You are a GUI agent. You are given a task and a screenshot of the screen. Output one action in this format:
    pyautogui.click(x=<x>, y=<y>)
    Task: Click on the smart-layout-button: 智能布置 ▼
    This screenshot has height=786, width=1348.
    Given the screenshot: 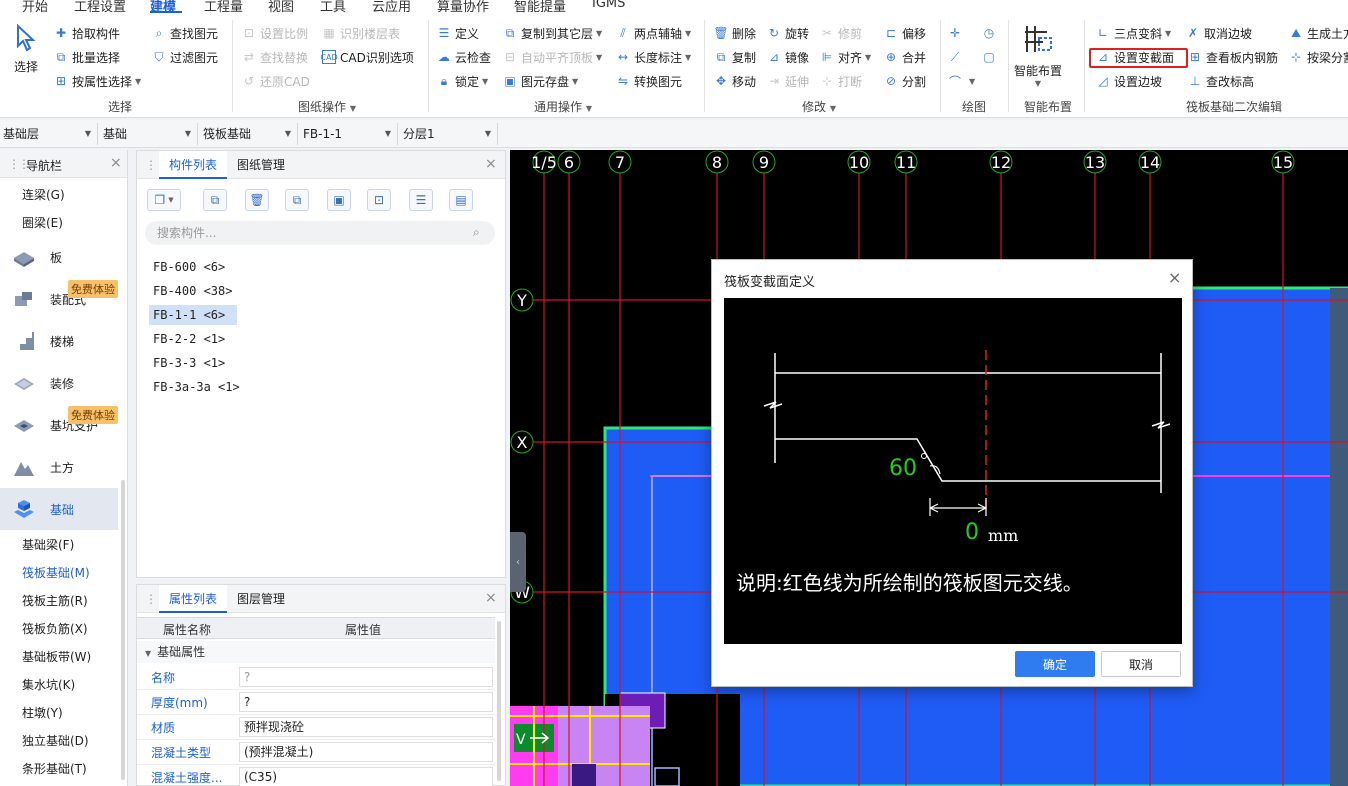 What is the action you would take?
    pyautogui.click(x=1038, y=55)
    